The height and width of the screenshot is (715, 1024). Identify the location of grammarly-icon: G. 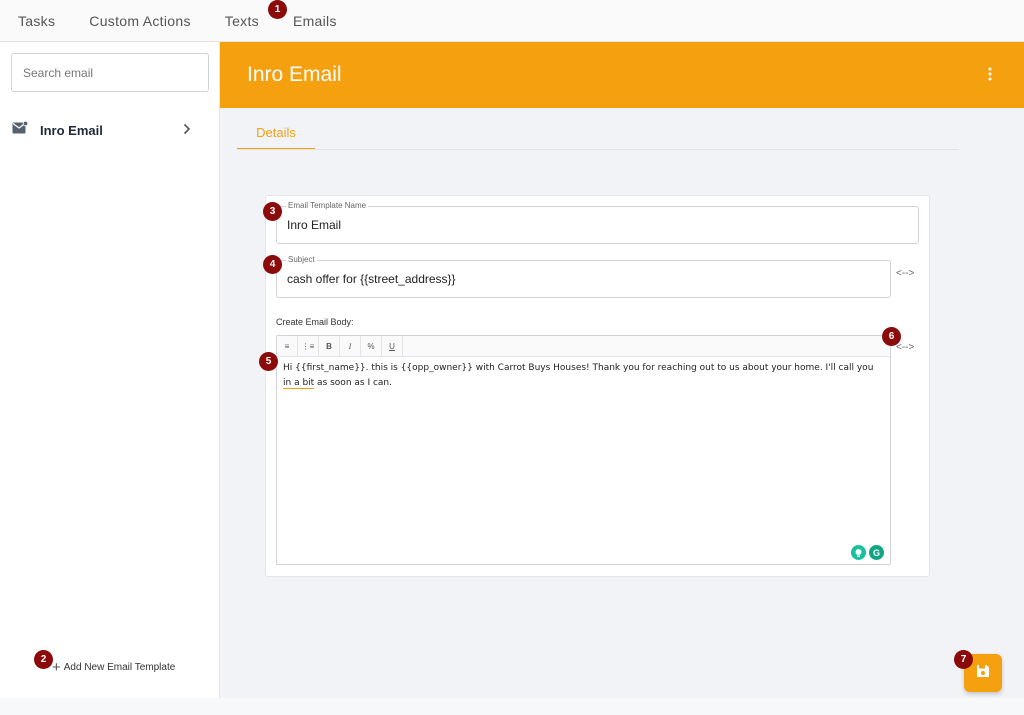
(876, 552).